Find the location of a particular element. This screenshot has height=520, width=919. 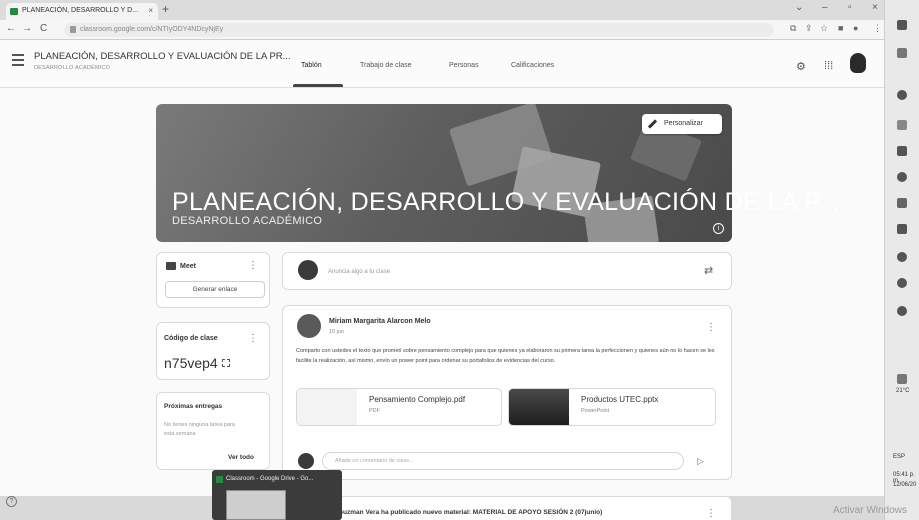

pptx-thumbnail is located at coordinates (539, 407).